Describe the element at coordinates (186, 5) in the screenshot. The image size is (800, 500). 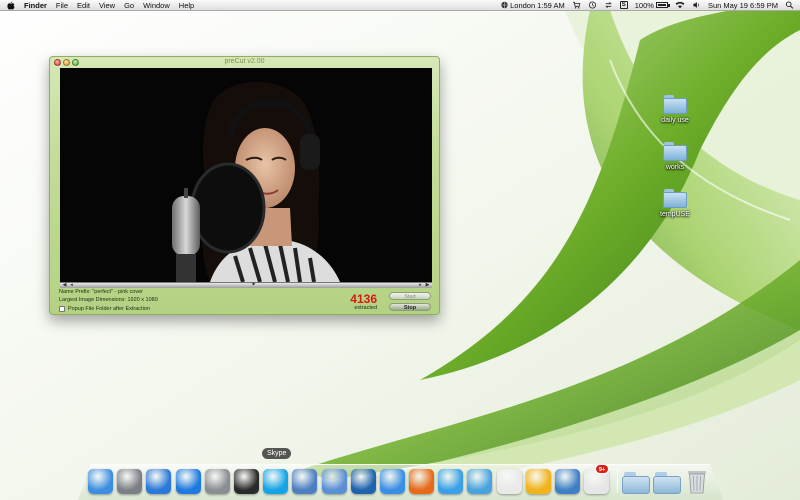
I see `menu-help: Help` at that location.